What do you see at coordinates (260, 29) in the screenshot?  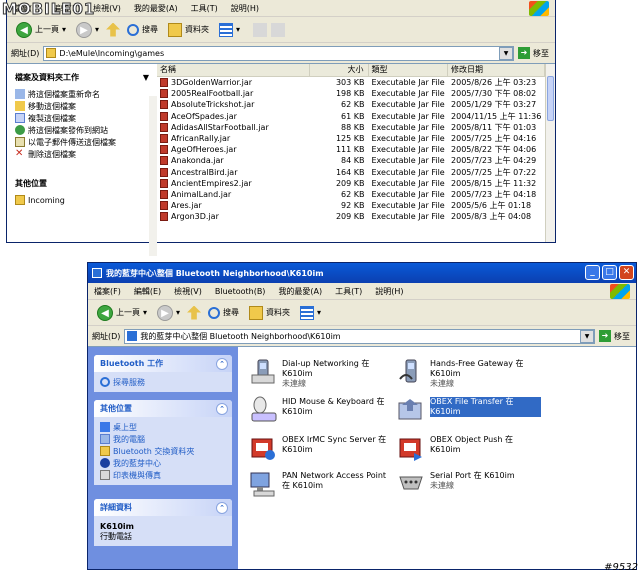 I see `move-to-icon` at bounding box center [260, 29].